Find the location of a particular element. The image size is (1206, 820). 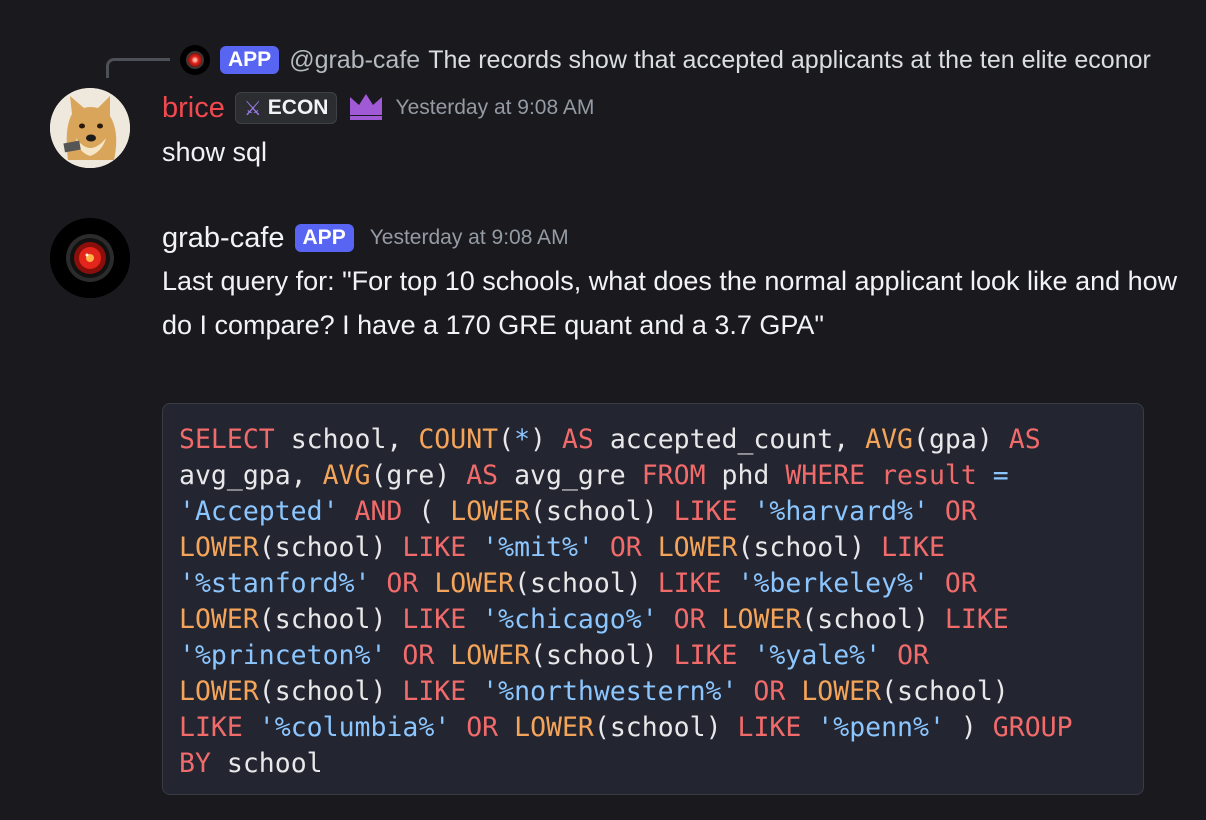

hal-eye-avatar-icon is located at coordinates (90, 258).